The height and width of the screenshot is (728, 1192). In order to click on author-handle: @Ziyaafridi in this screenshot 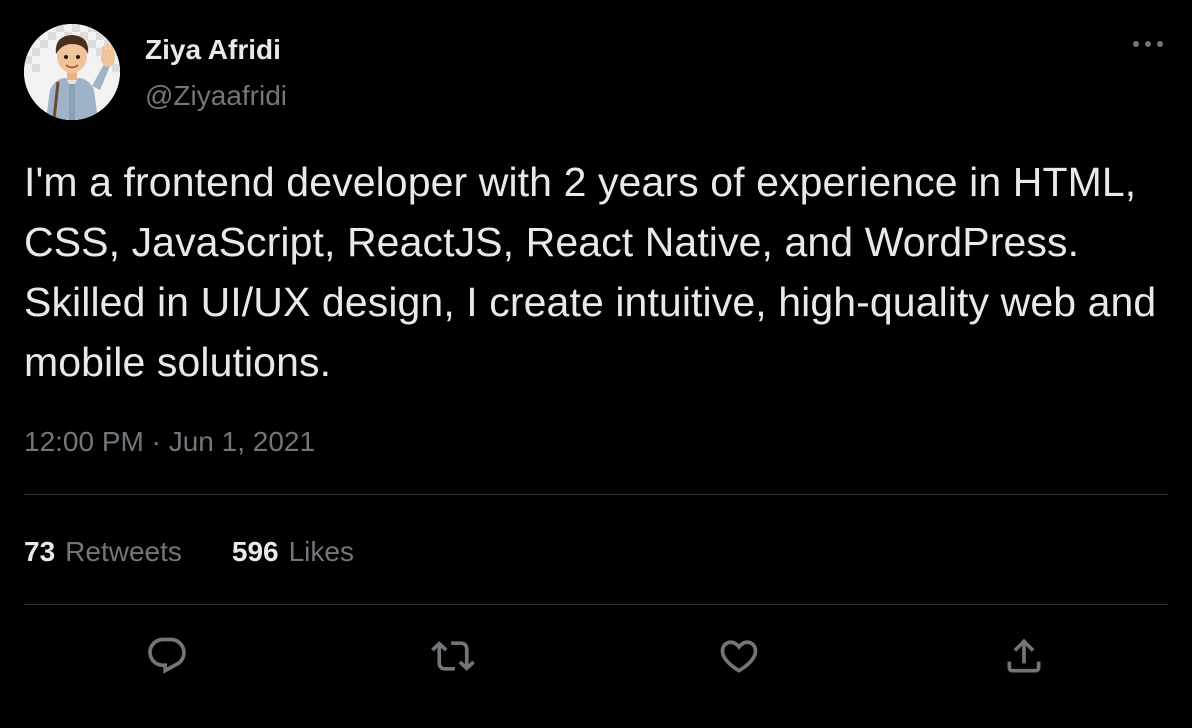, I will do `click(216, 96)`.